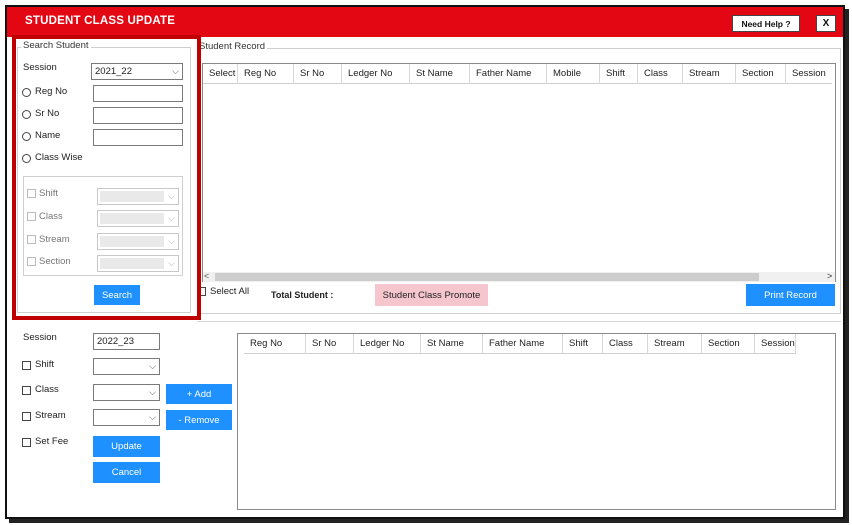 This screenshot has width=852, height=525. What do you see at coordinates (826, 23) in the screenshot?
I see `close-button: X` at bounding box center [826, 23].